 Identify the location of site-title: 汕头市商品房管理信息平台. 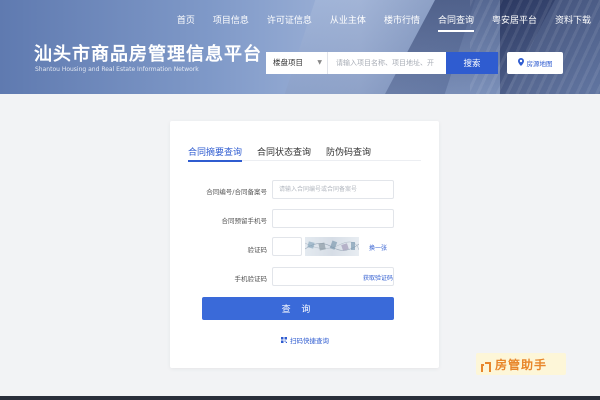
(148, 54).